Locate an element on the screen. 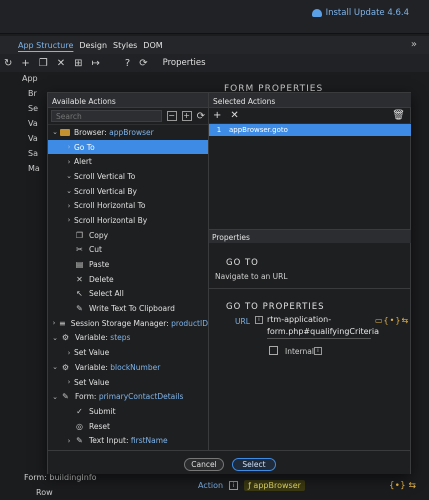 The image size is (429, 500). action-tree-row: ❐ Copy is located at coordinates (128, 235).